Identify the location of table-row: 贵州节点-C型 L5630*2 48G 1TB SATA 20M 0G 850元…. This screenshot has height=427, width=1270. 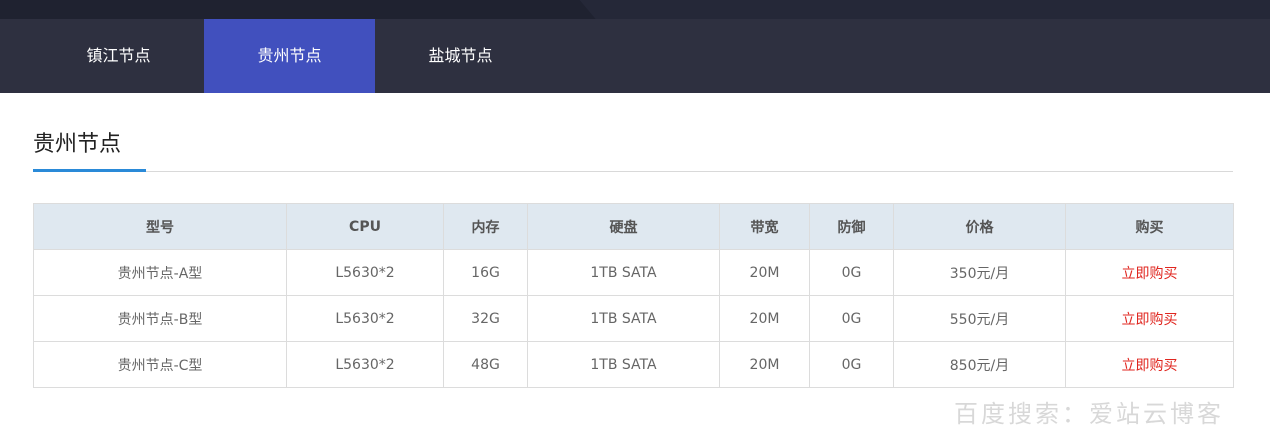
(633, 364).